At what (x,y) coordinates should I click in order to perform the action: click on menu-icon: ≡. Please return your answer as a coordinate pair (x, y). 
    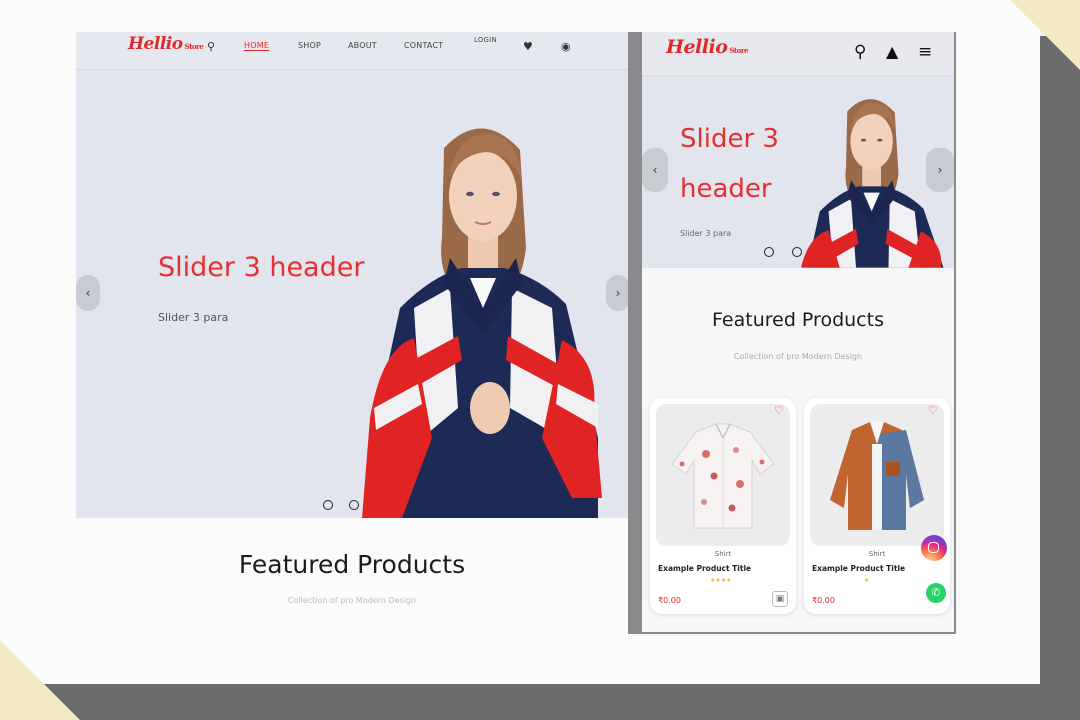
    Looking at the image, I should click on (925, 52).